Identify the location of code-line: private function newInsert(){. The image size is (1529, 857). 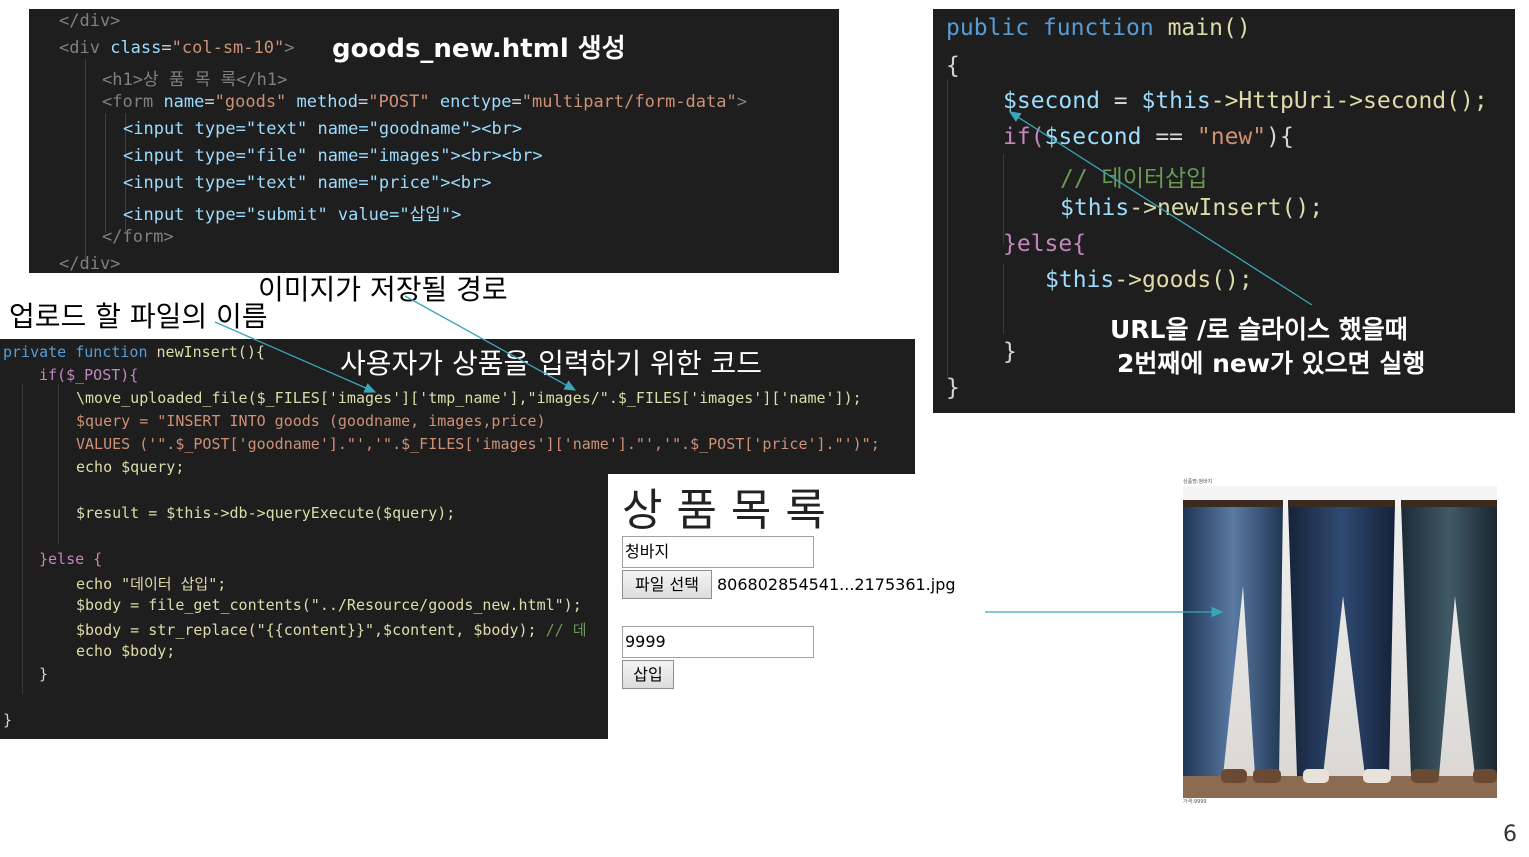
(134, 352).